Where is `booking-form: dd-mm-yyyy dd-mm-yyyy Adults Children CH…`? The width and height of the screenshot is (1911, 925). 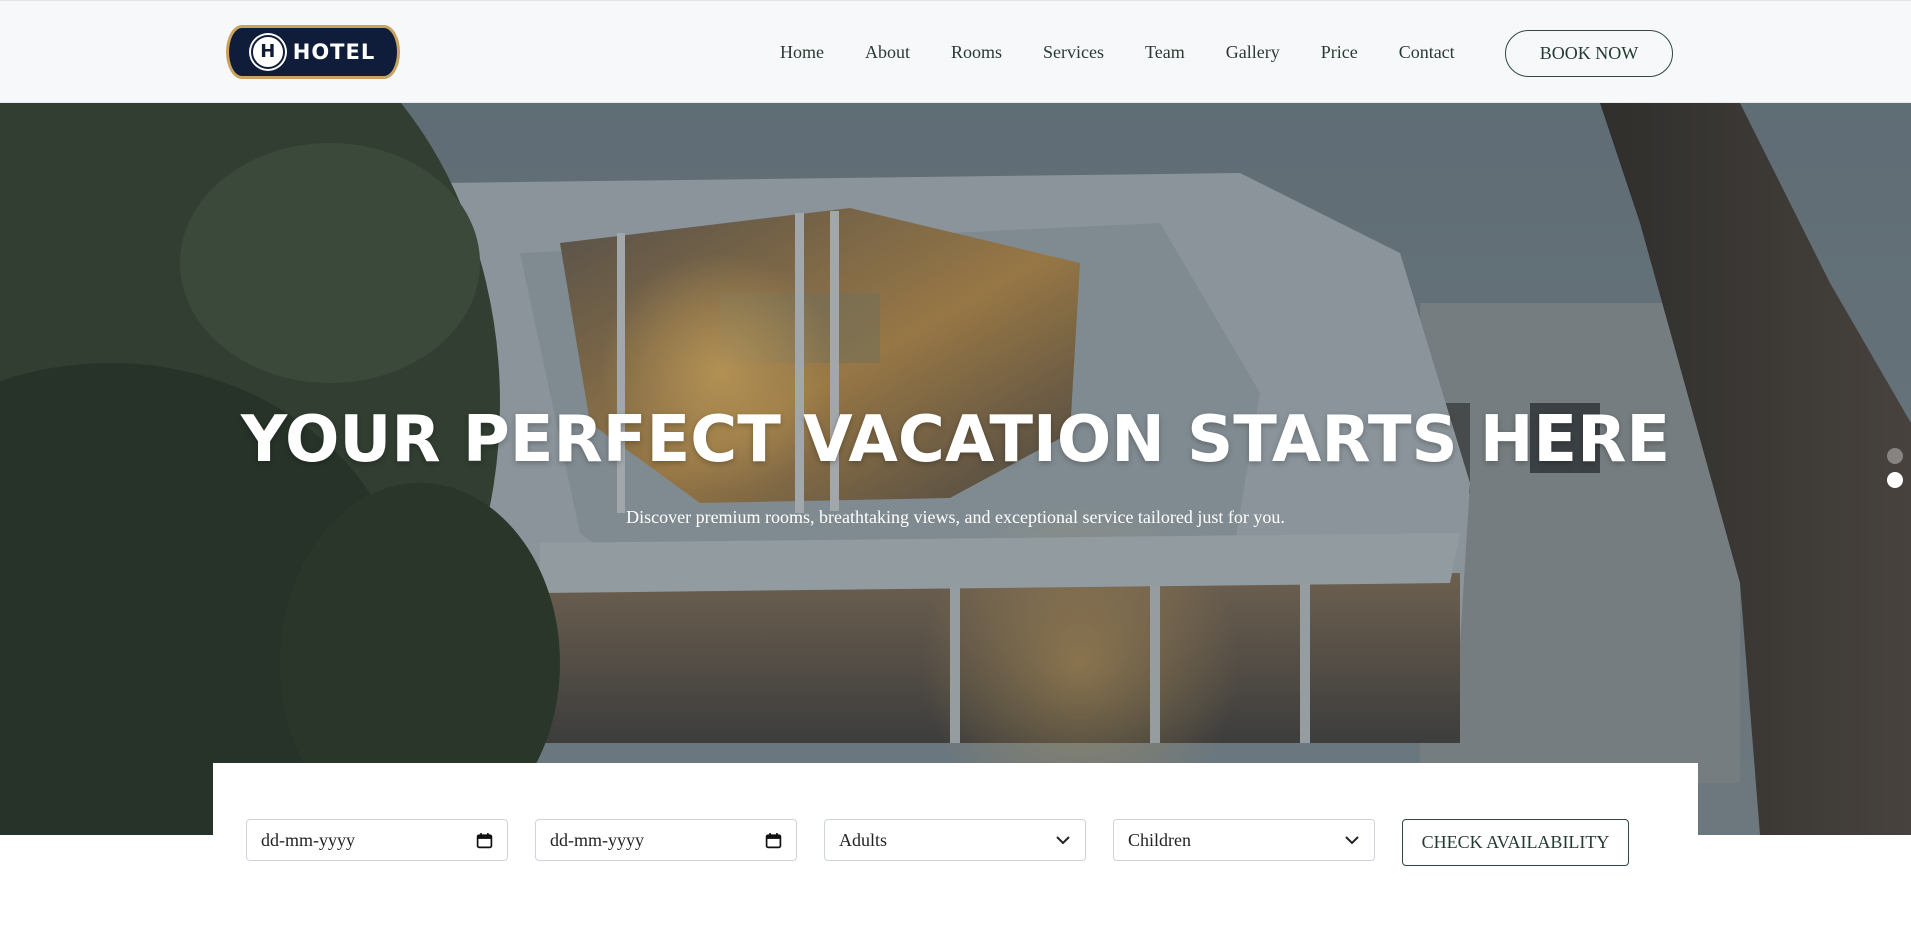
booking-form: dd-mm-yyyy dd-mm-yyyy Adults Children CH… is located at coordinates (955, 844).